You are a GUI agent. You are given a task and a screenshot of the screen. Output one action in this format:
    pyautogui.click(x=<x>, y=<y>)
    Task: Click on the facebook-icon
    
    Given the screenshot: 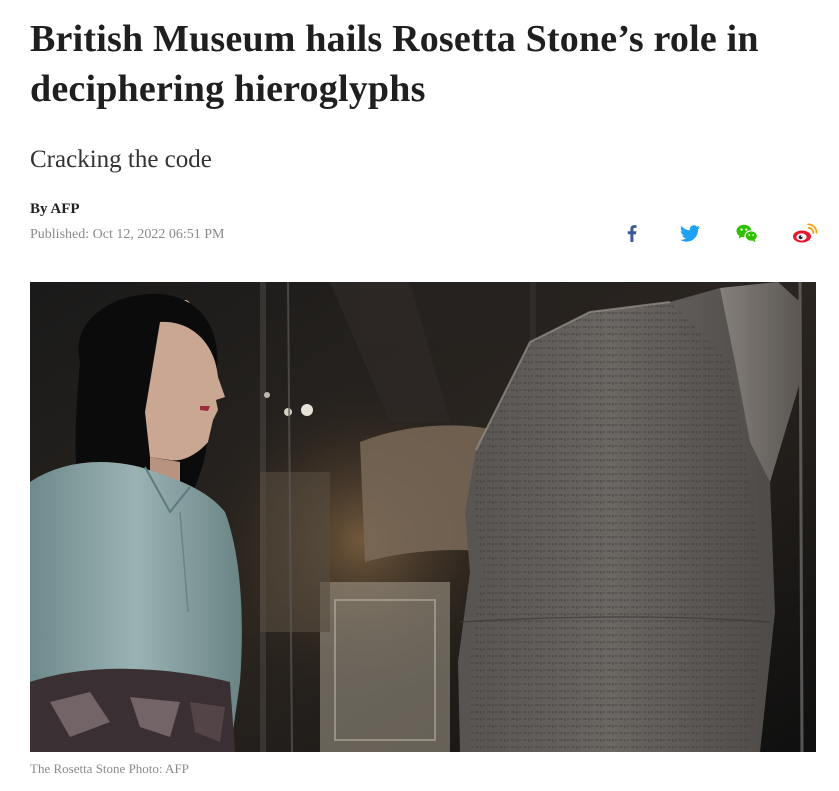 What is the action you would take?
    pyautogui.click(x=632, y=233)
    